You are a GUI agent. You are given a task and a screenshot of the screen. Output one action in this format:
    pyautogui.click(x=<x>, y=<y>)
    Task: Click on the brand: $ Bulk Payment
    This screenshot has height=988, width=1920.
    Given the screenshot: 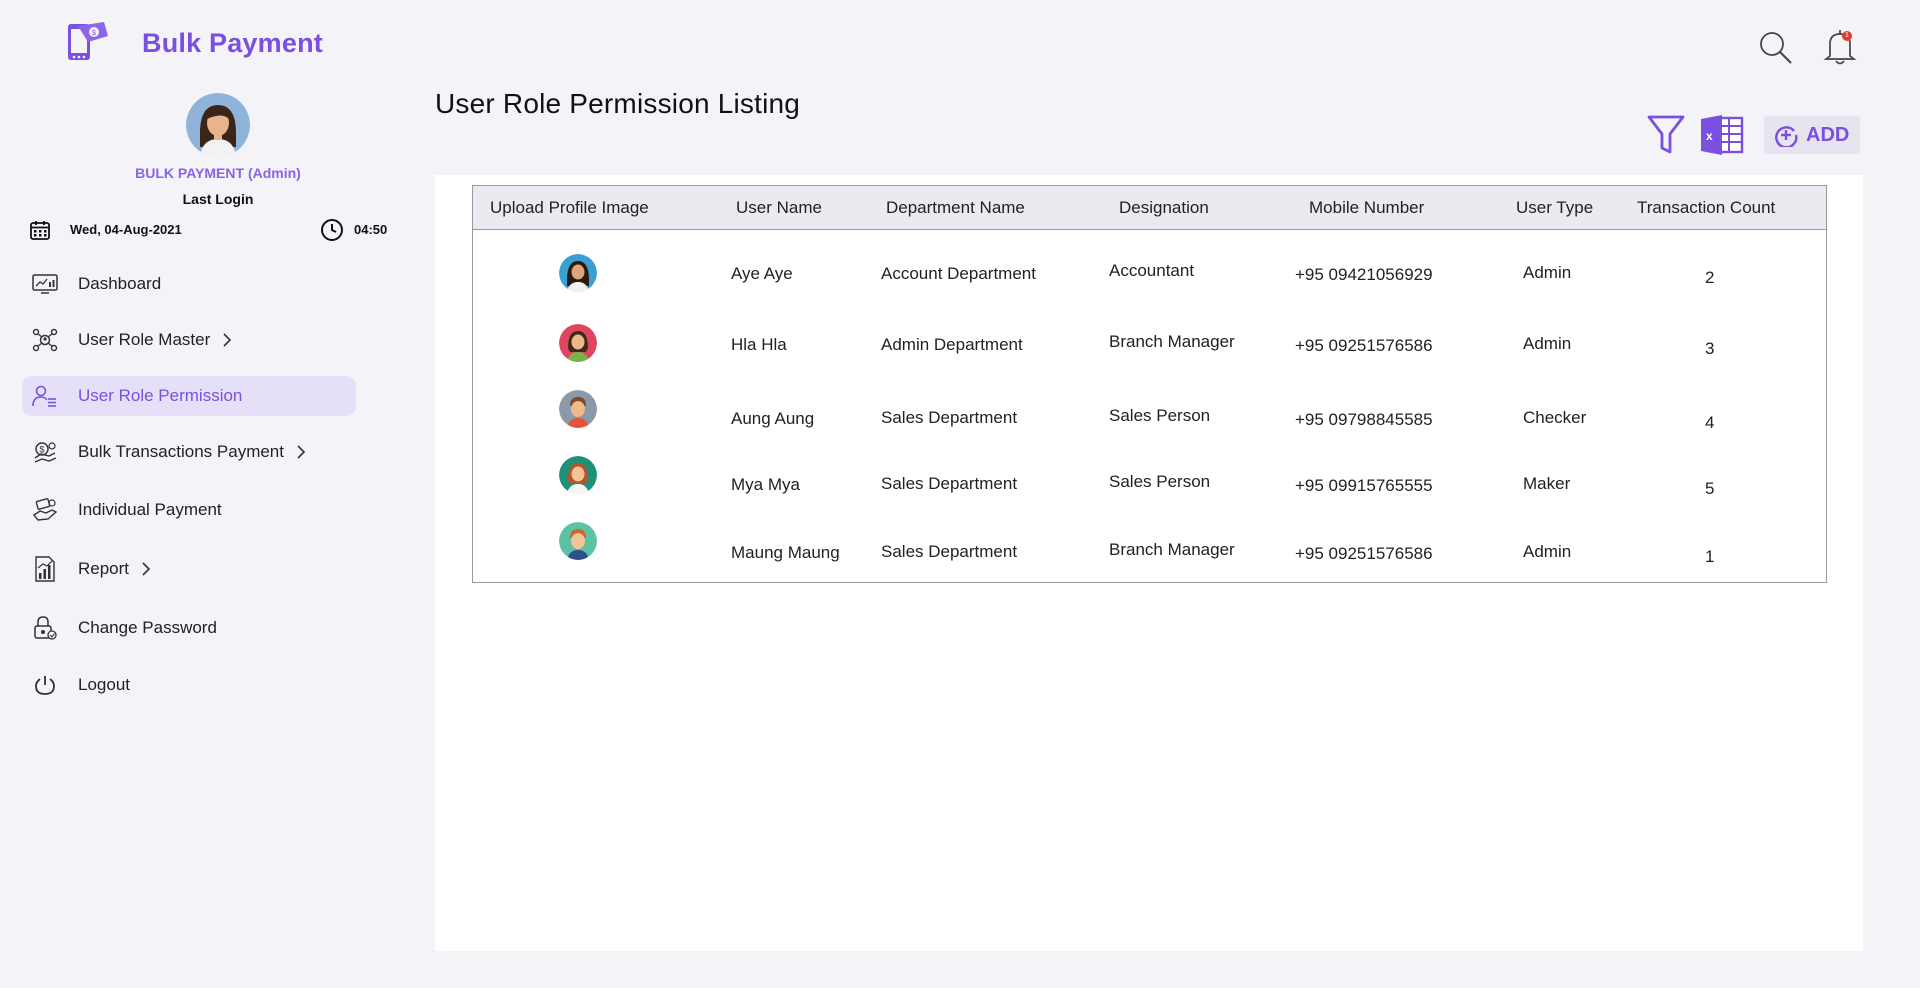 What is the action you would take?
    pyautogui.click(x=193, y=43)
    